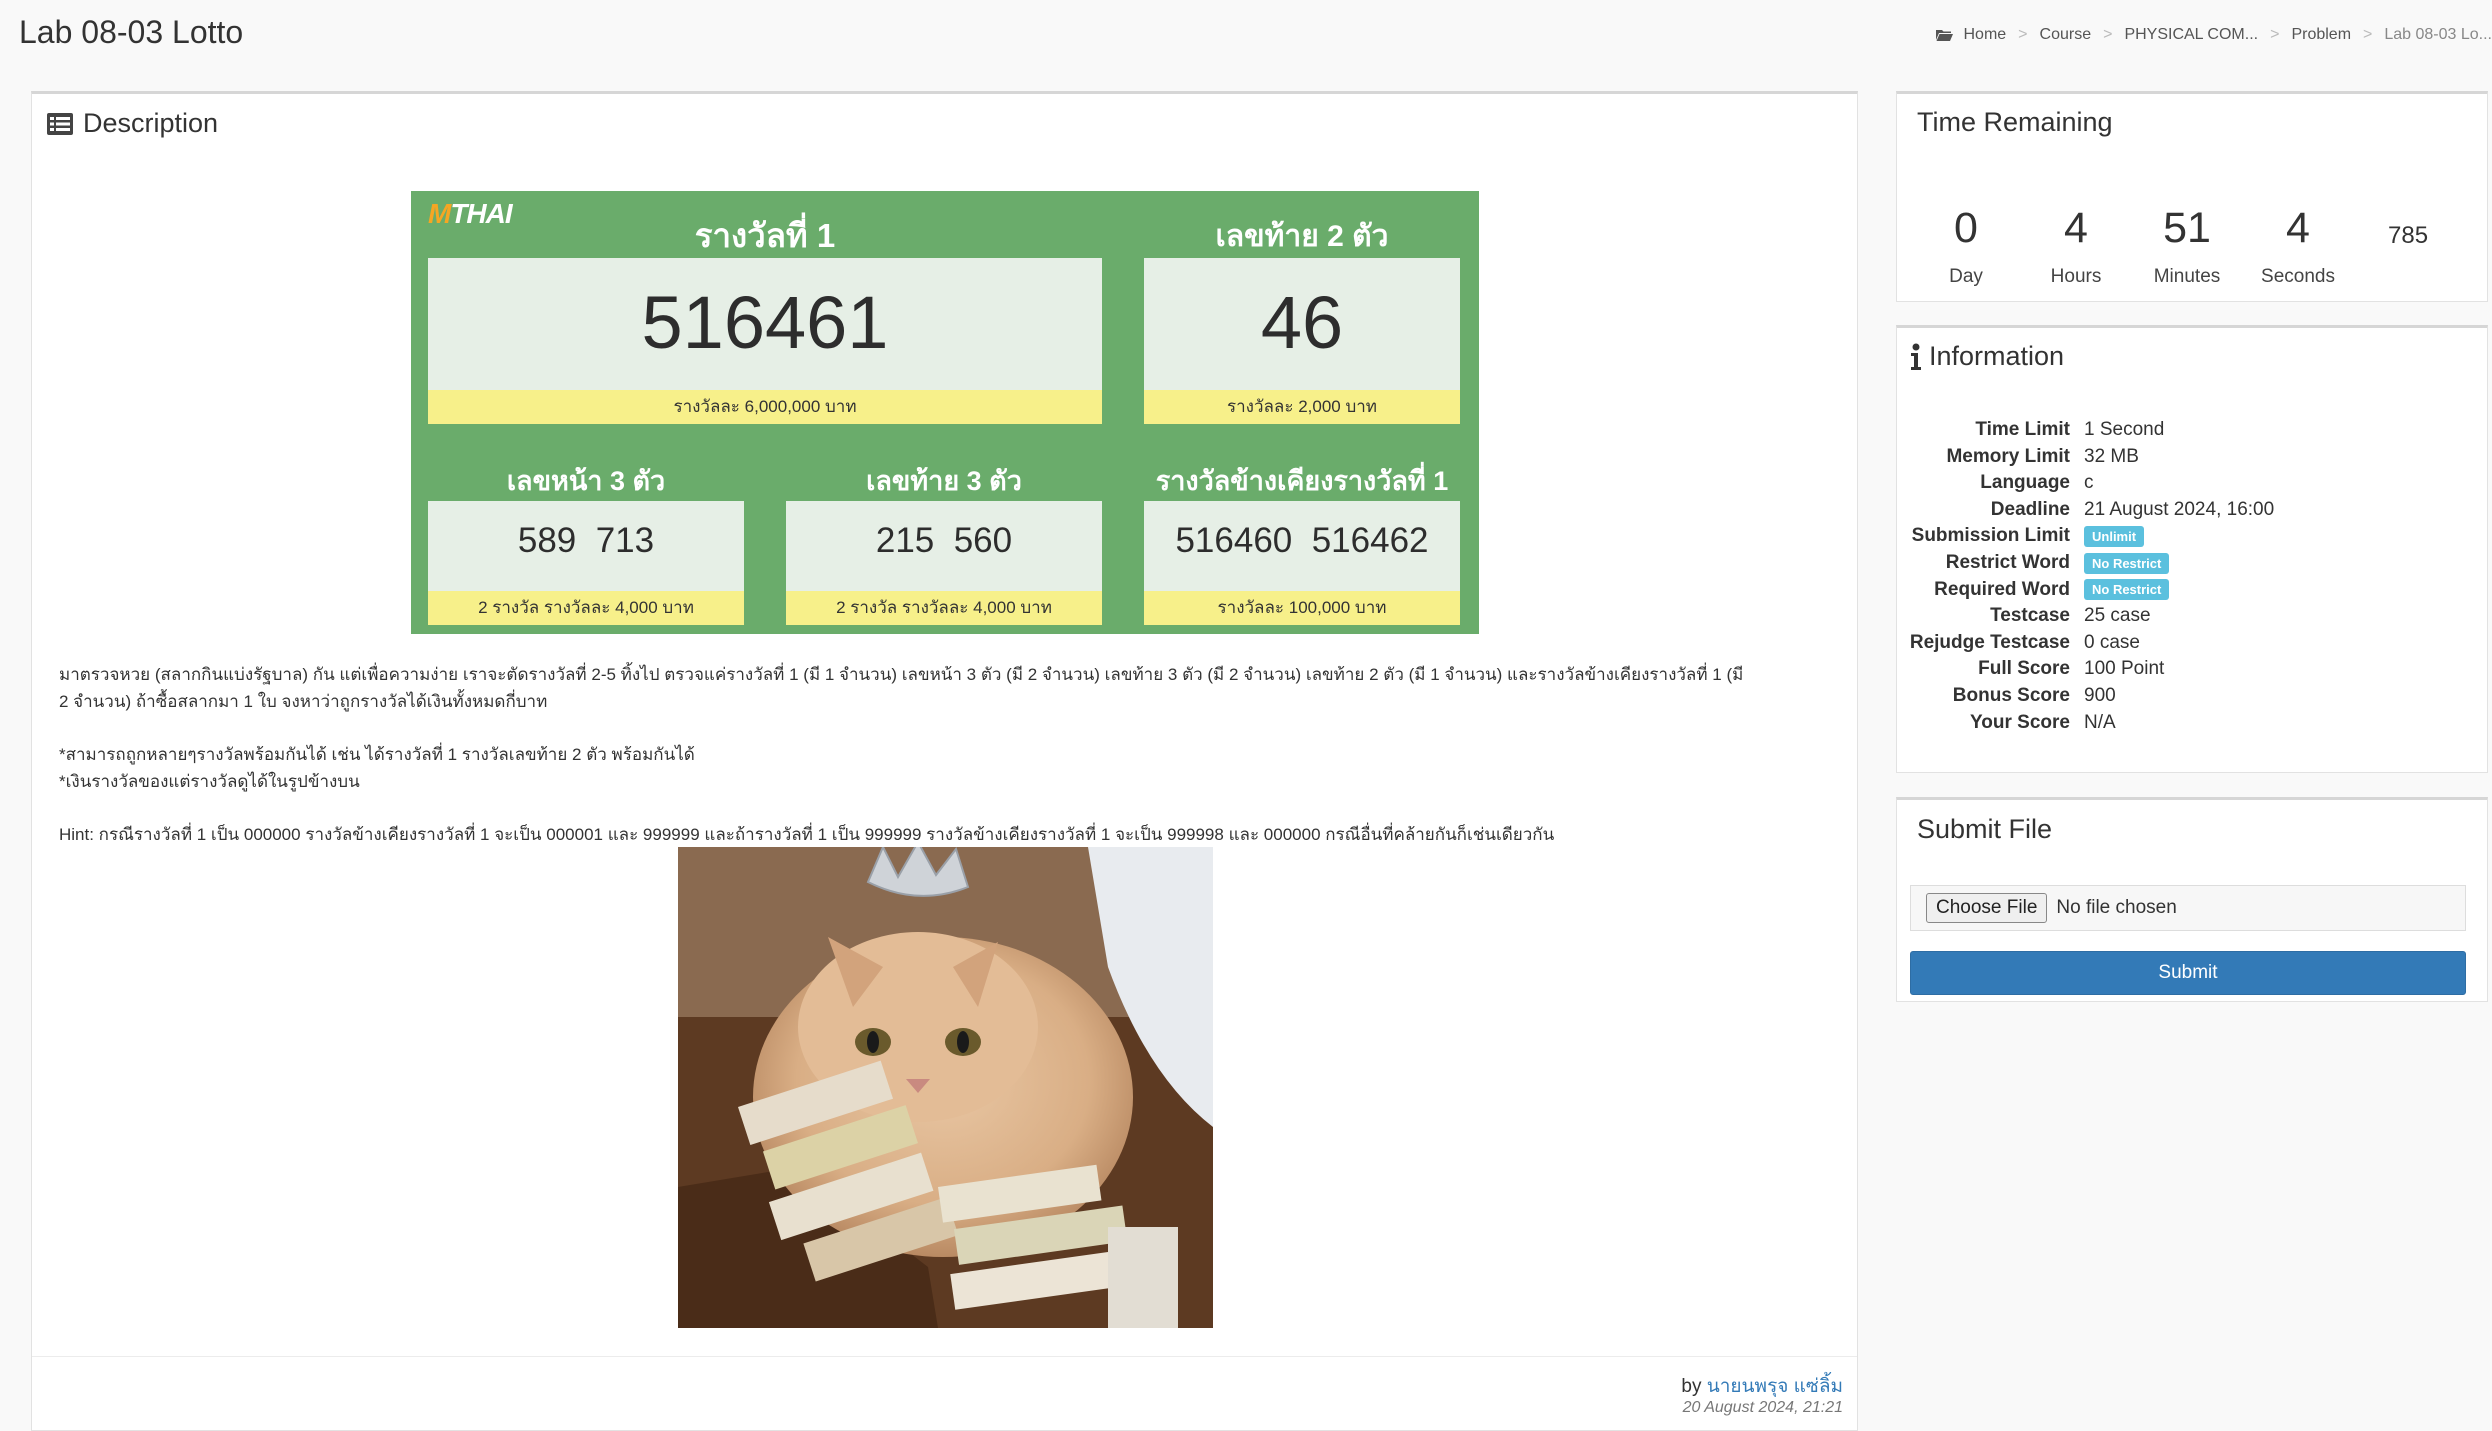 The image size is (2492, 1431). I want to click on first-prize-title: รางวัลที่ 1, so click(765, 235).